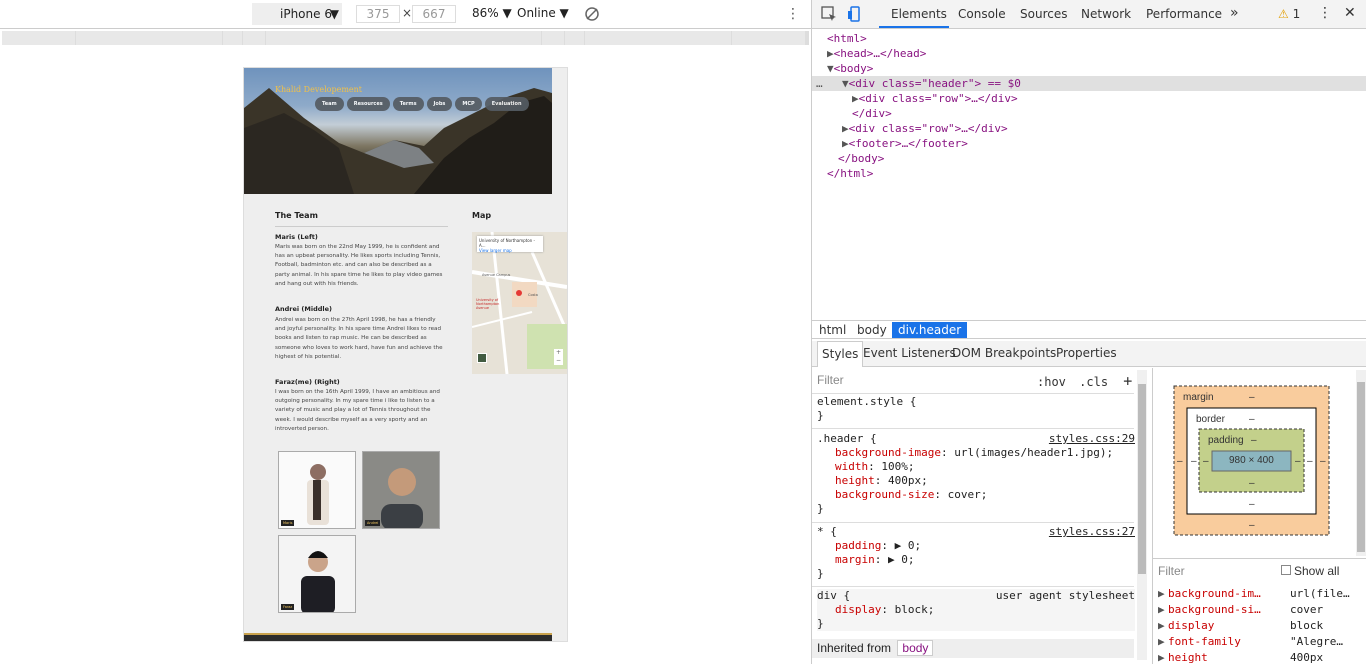 This screenshot has height=667, width=1366. I want to click on crumb-body: body, so click(872, 330).